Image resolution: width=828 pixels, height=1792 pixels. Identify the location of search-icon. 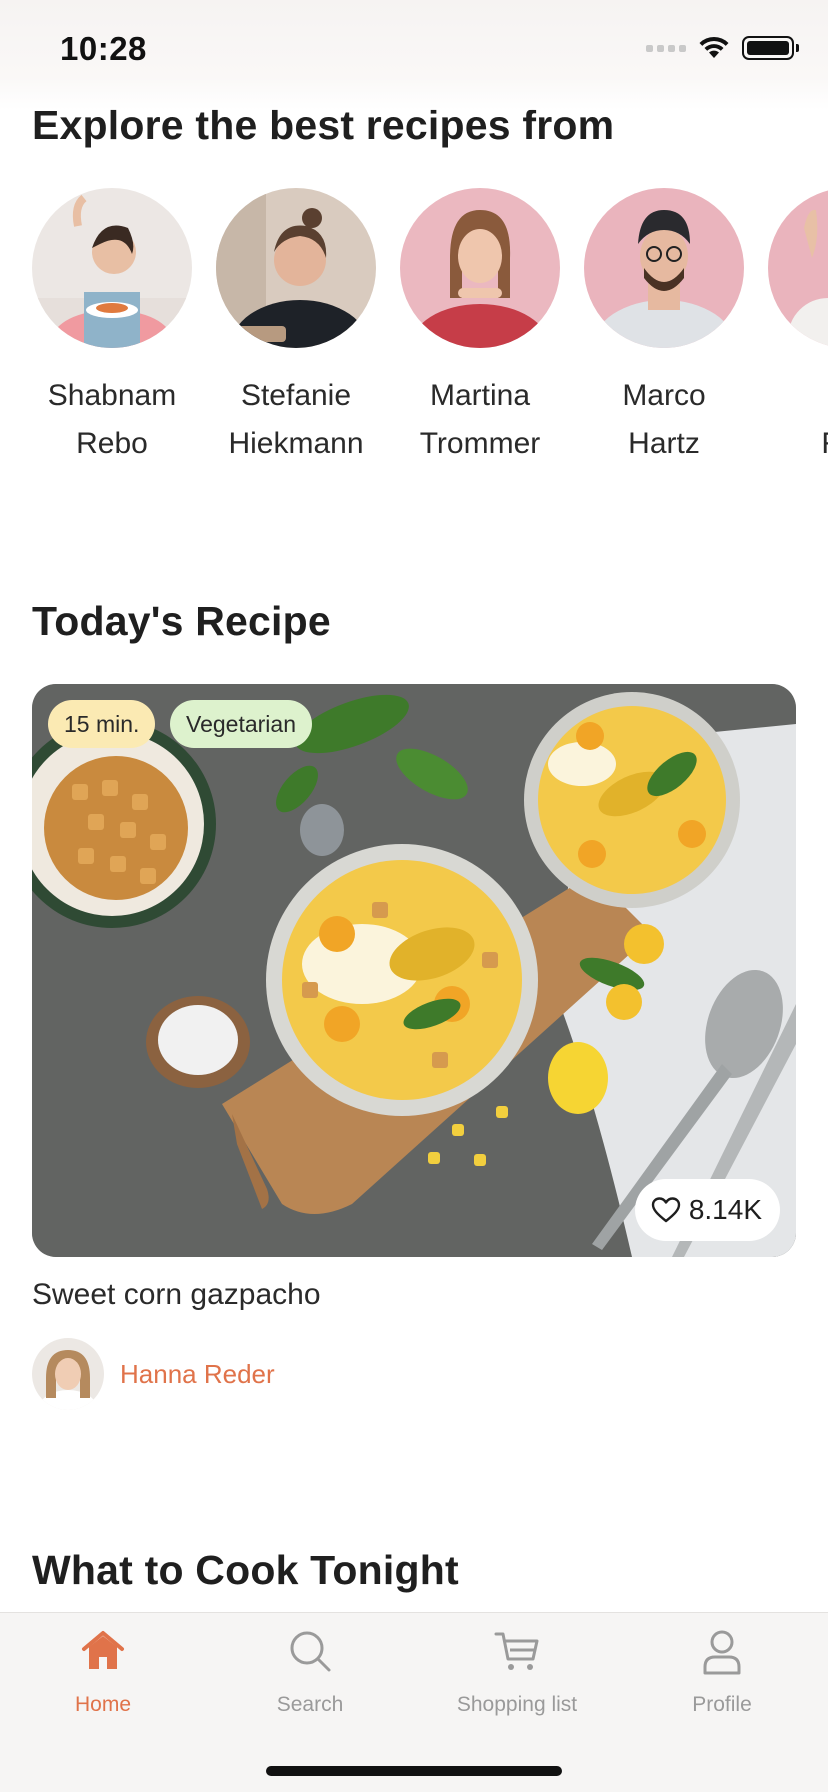
(310, 1651).